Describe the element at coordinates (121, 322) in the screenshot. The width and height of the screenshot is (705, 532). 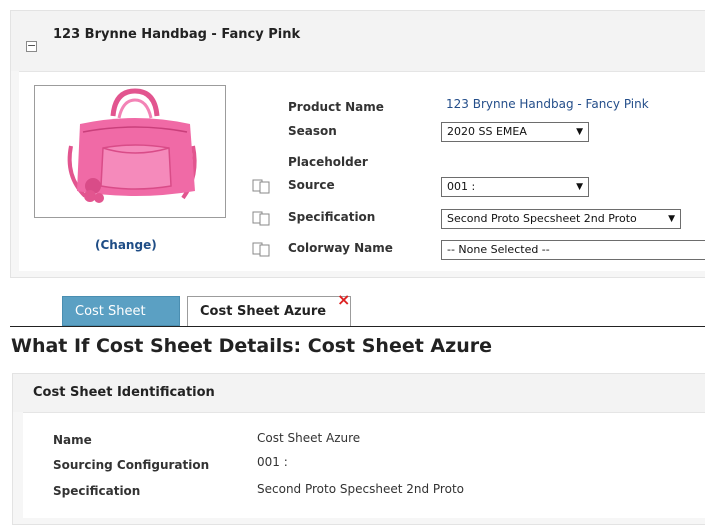
I see `tab-cost-sheet-list: Cost Sheet List` at that location.